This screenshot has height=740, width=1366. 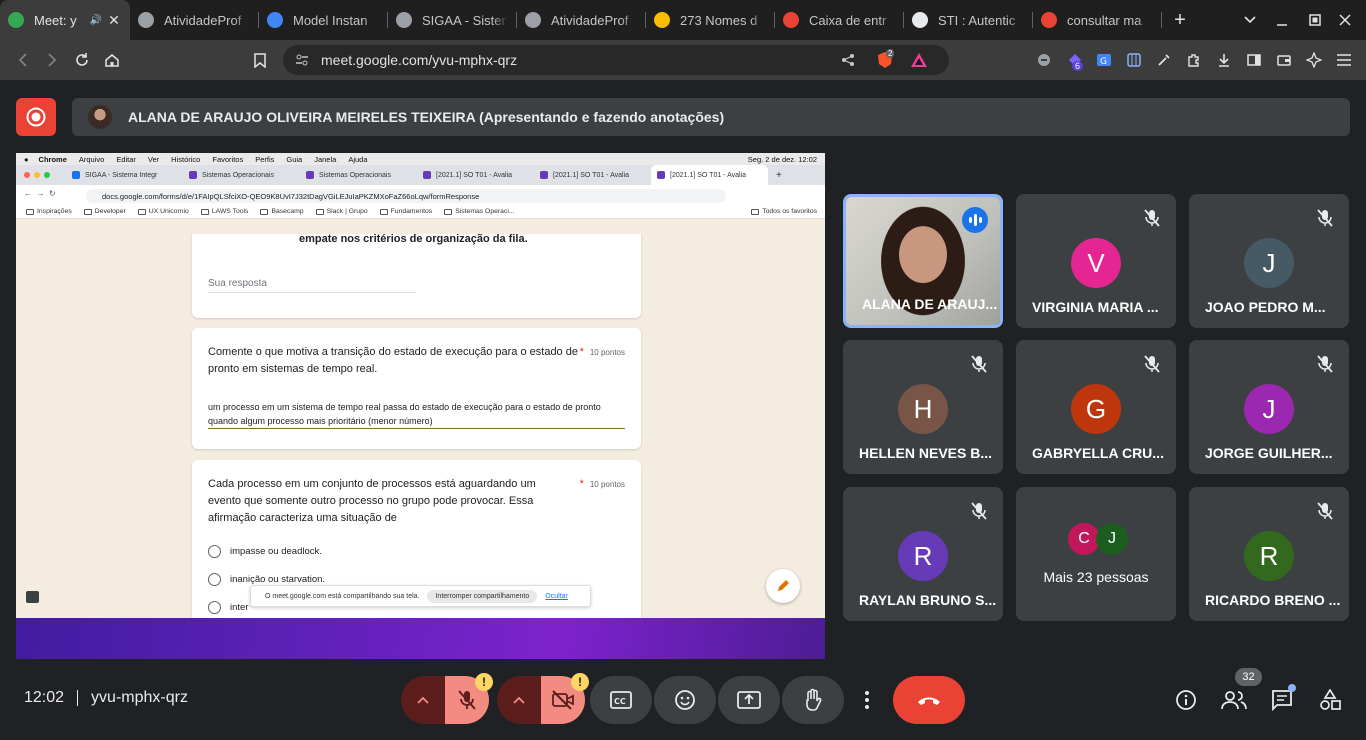 What do you see at coordinates (1282, 20) in the screenshot?
I see `minimize-button` at bounding box center [1282, 20].